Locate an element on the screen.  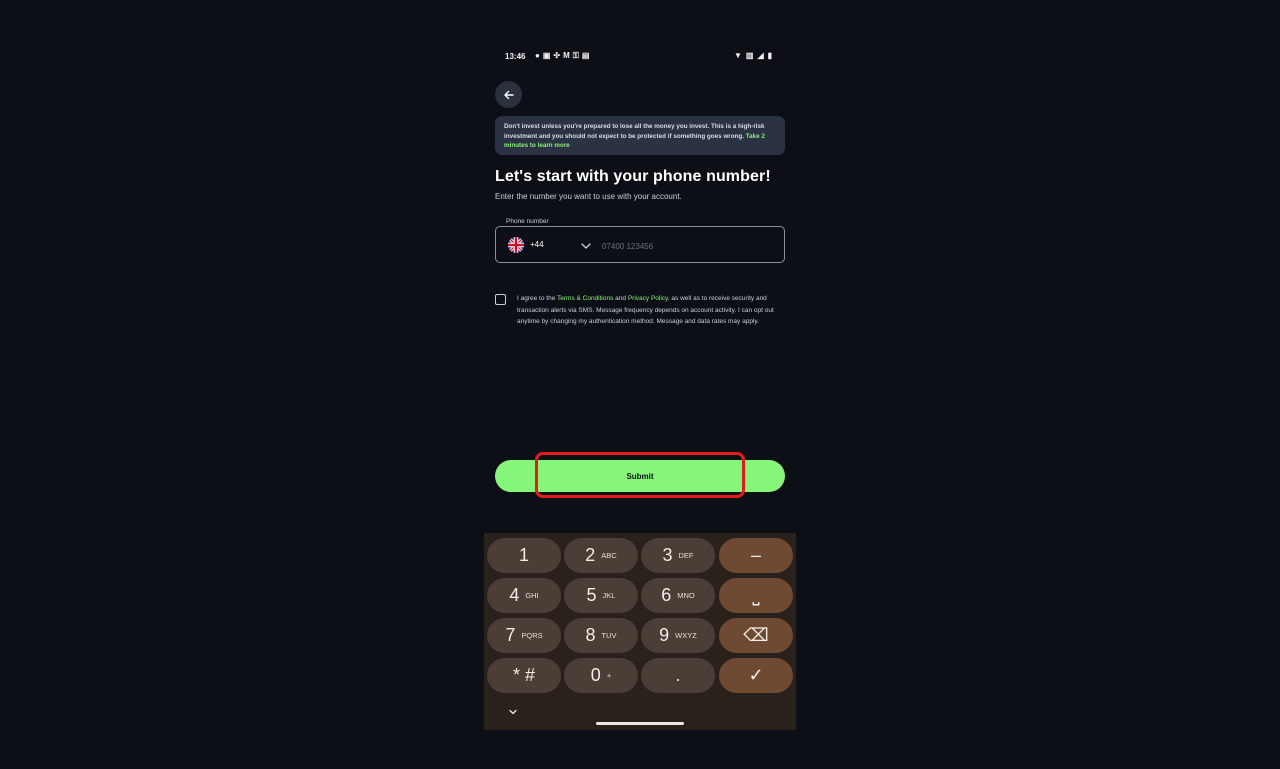
key-4: 4 GHI is located at coordinates (524, 595).